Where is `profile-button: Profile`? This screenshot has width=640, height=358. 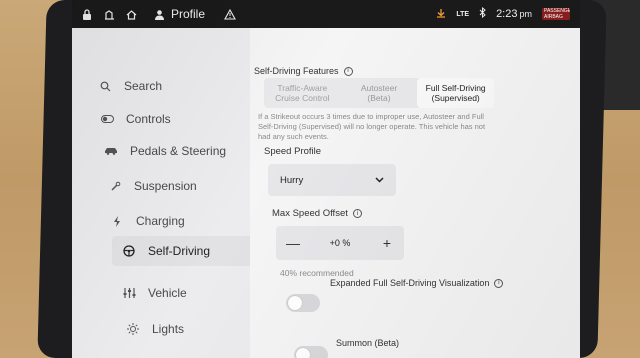 profile-button: Profile is located at coordinates (178, 14).